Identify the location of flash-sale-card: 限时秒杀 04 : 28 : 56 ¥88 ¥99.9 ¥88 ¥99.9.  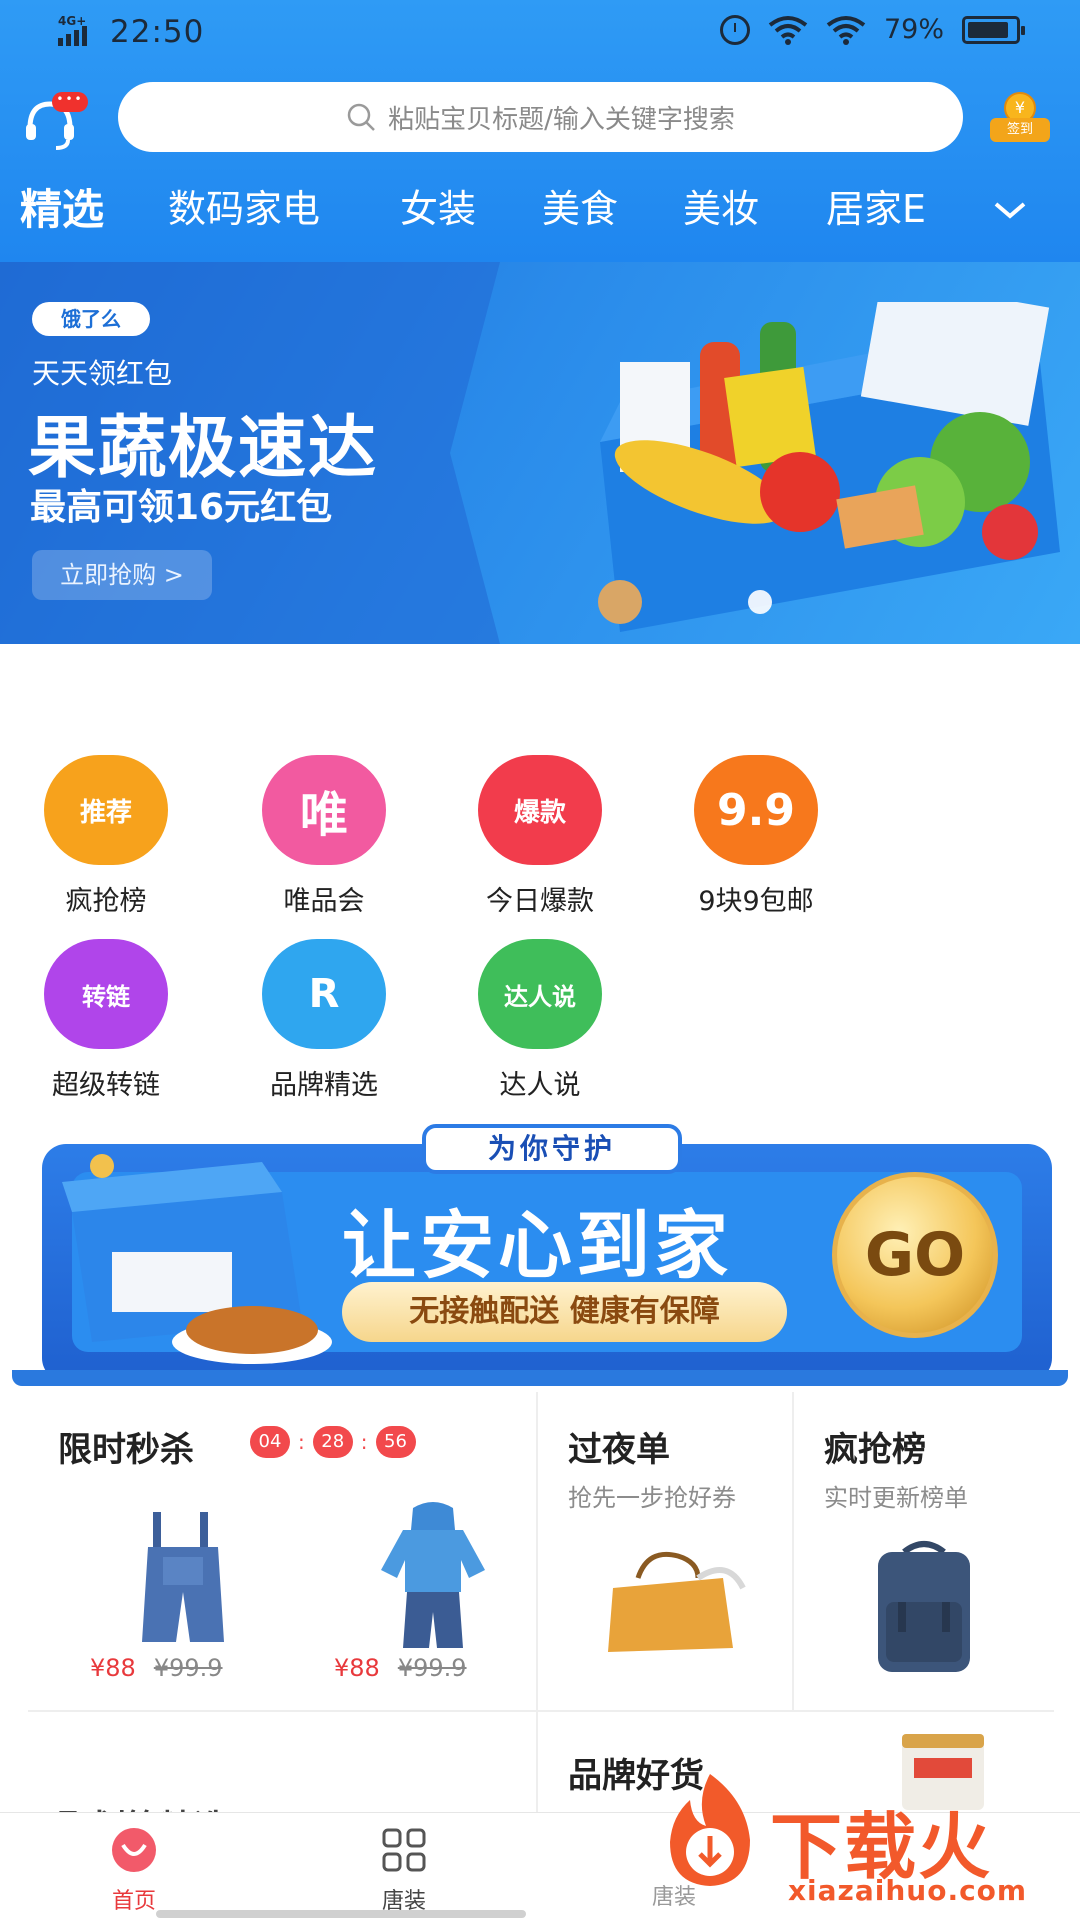
(282, 1551).